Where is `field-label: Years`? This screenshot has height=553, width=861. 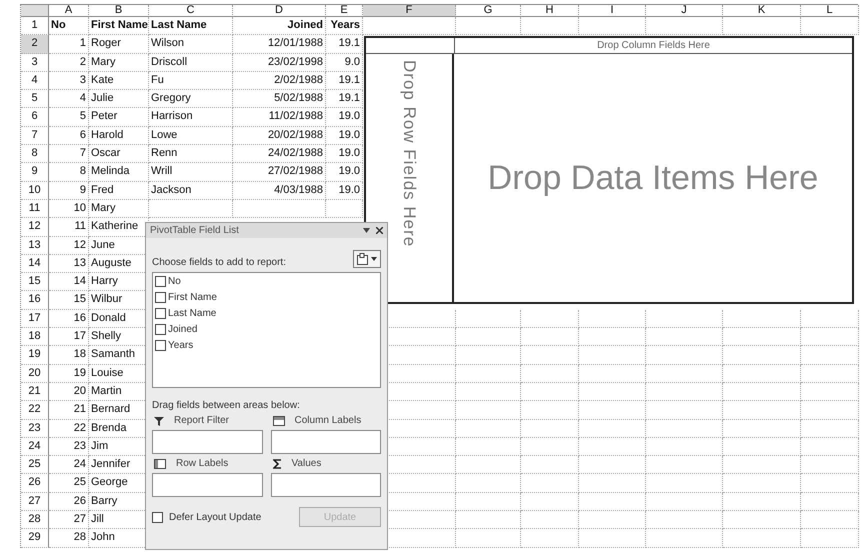
field-label: Years is located at coordinates (181, 345).